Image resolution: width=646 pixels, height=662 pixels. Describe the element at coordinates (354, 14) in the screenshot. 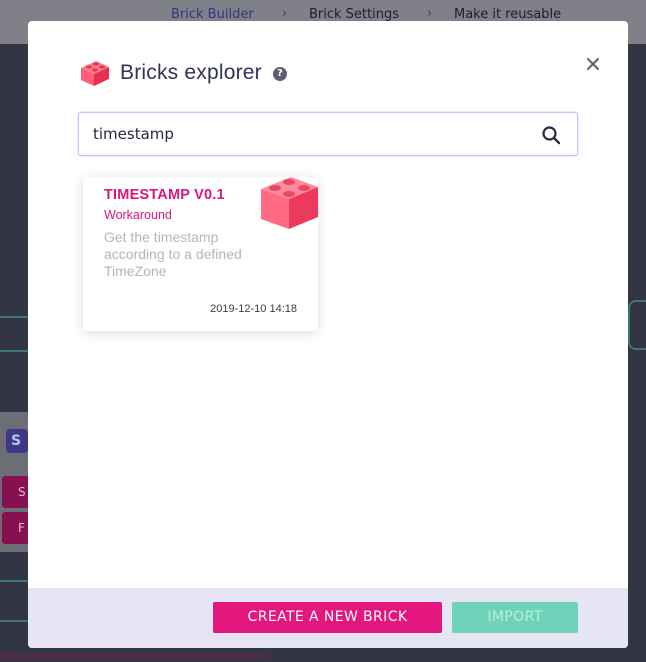

I see `breadcrumb-brick-settings: Brick Settings` at that location.